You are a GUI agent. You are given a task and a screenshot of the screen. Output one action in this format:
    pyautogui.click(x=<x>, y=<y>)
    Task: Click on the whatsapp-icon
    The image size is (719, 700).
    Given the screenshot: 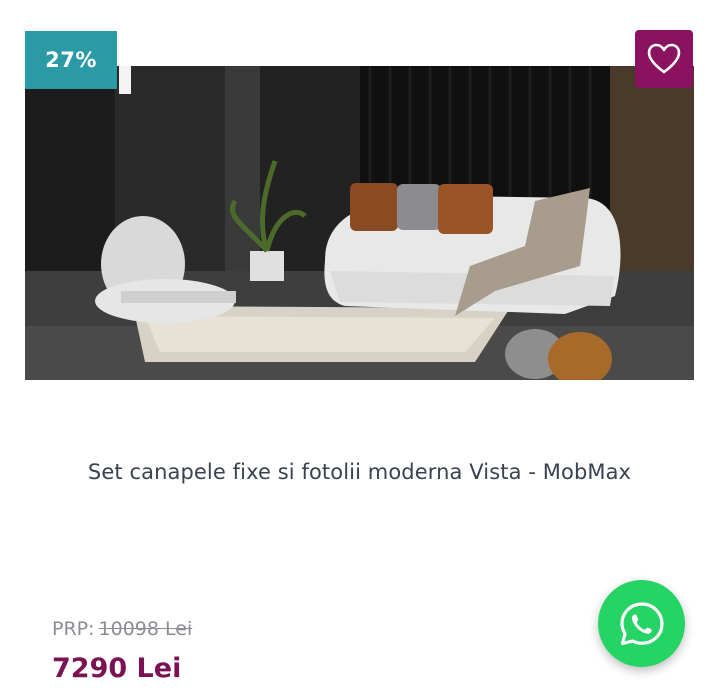 What is the action you would take?
    pyautogui.click(x=641, y=623)
    